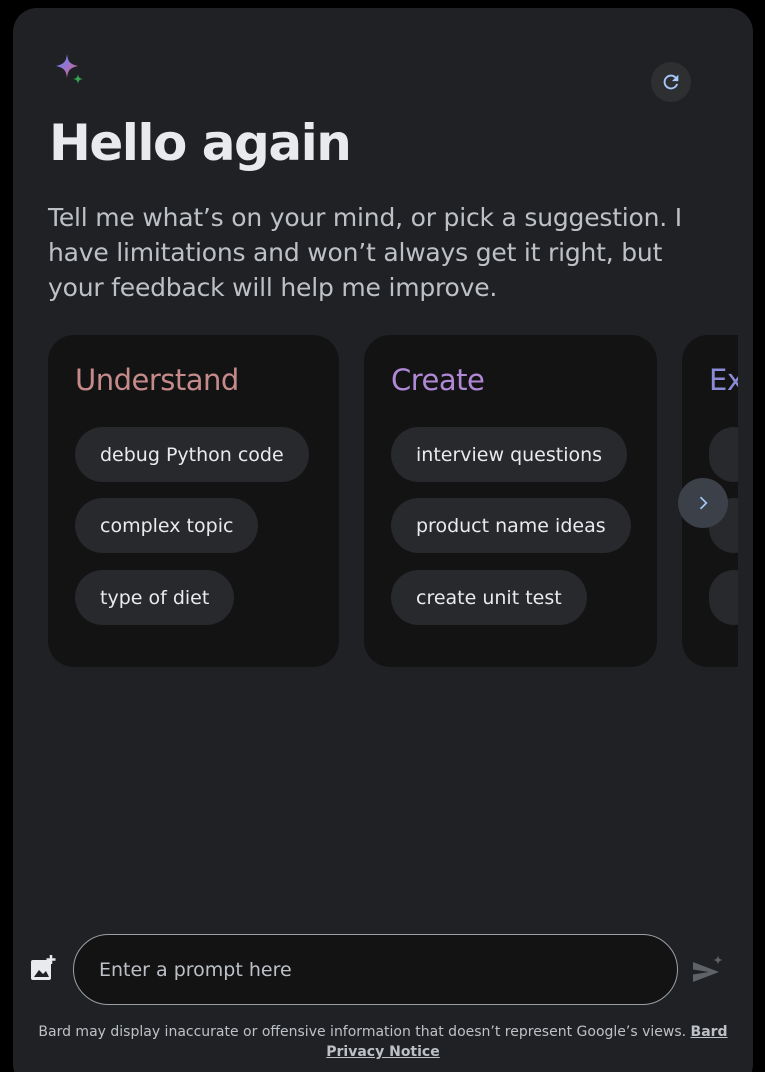 The width and height of the screenshot is (765, 1072). What do you see at coordinates (157, 380) in the screenshot?
I see `card-title: Understand` at bounding box center [157, 380].